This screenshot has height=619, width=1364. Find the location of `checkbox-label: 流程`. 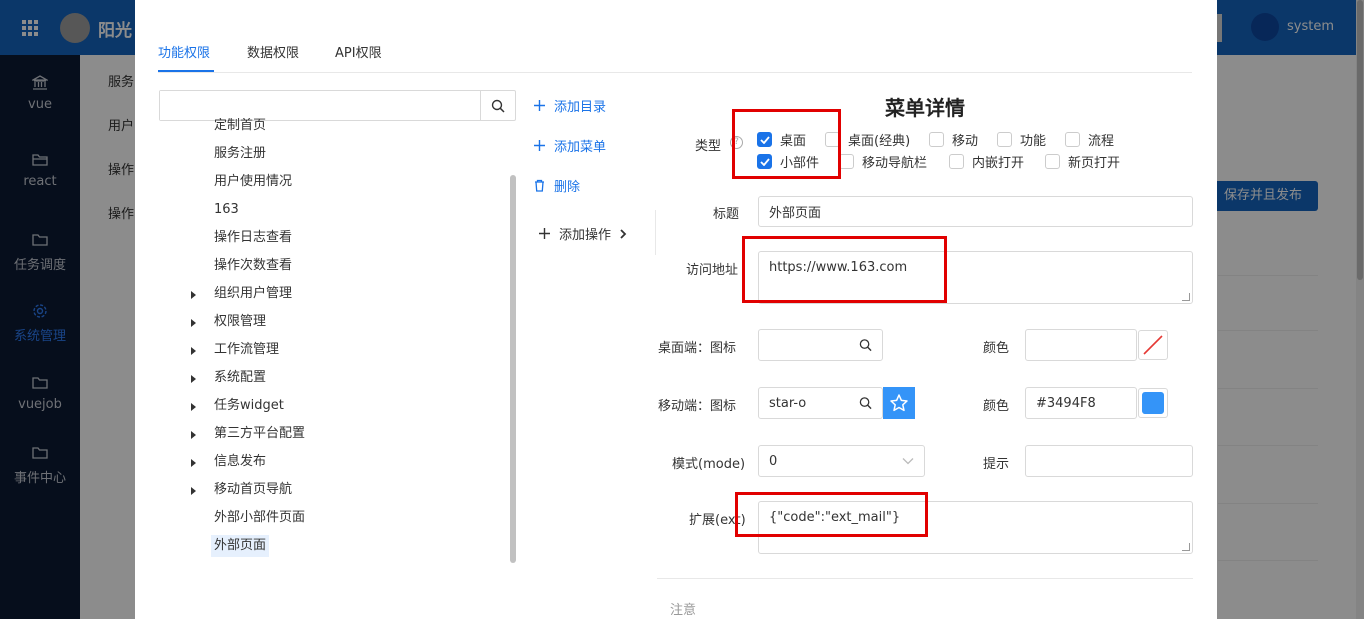

checkbox-label: 流程 is located at coordinates (1101, 141).